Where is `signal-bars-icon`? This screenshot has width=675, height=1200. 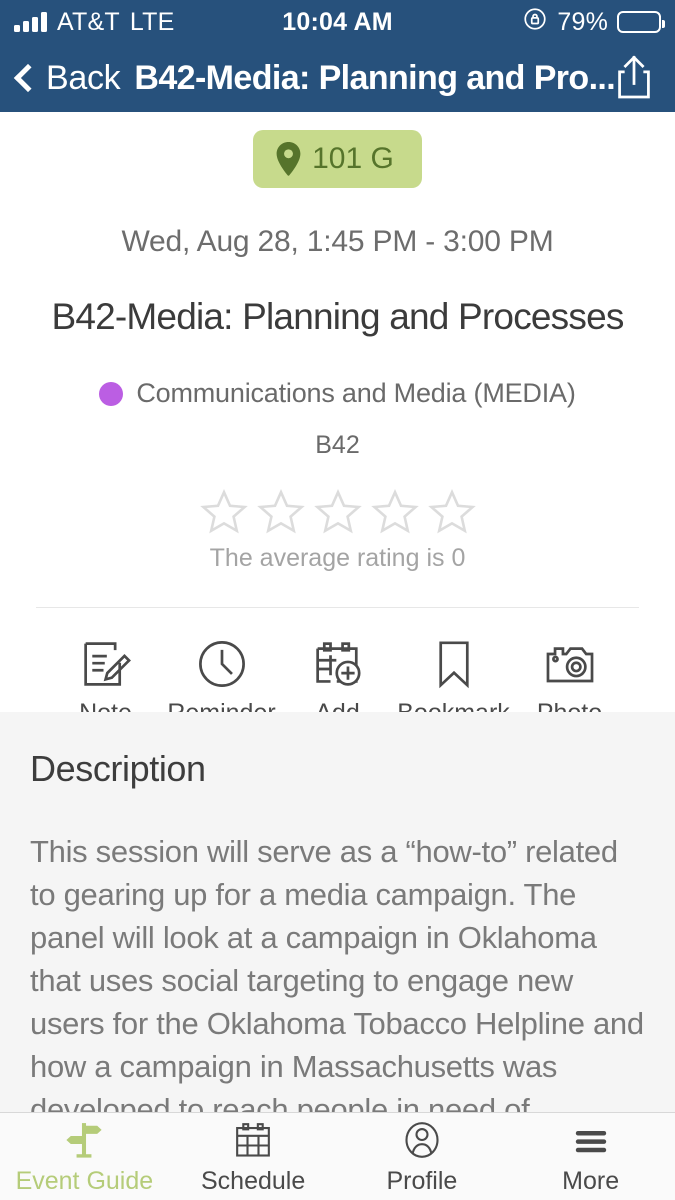 signal-bars-icon is located at coordinates (30, 22).